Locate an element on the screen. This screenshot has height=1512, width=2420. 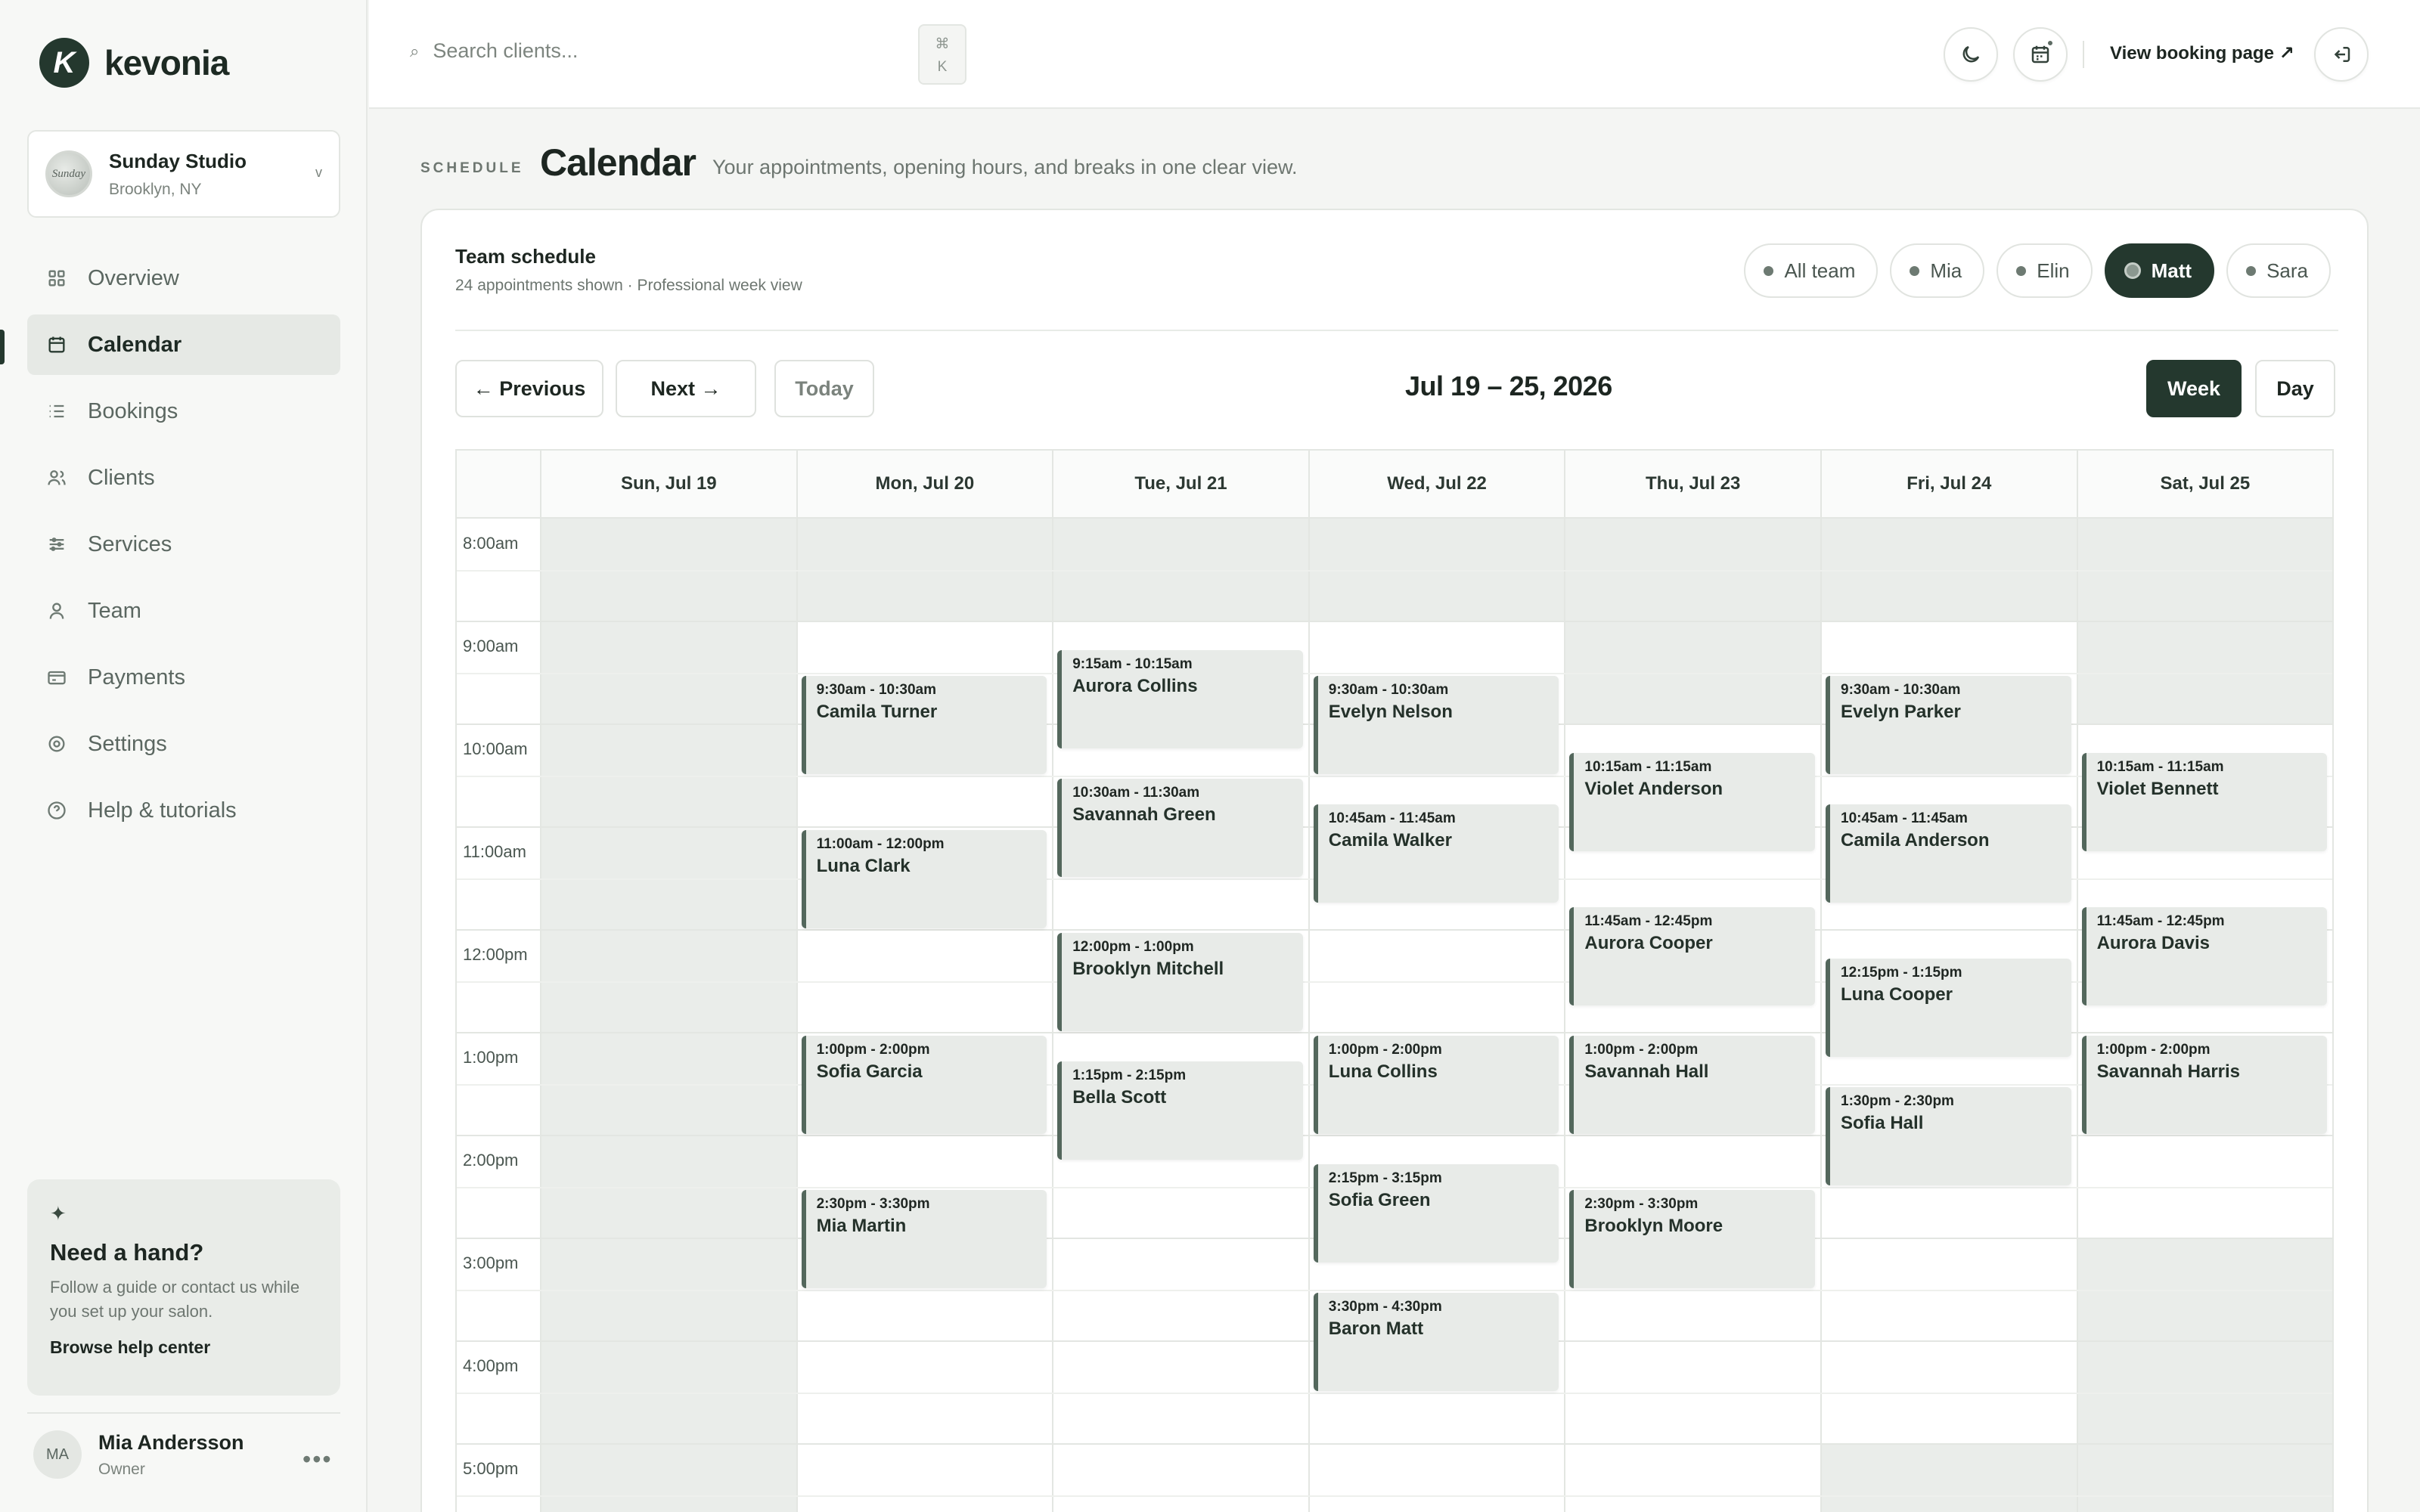
next-week-button: Next → is located at coordinates (686, 388).